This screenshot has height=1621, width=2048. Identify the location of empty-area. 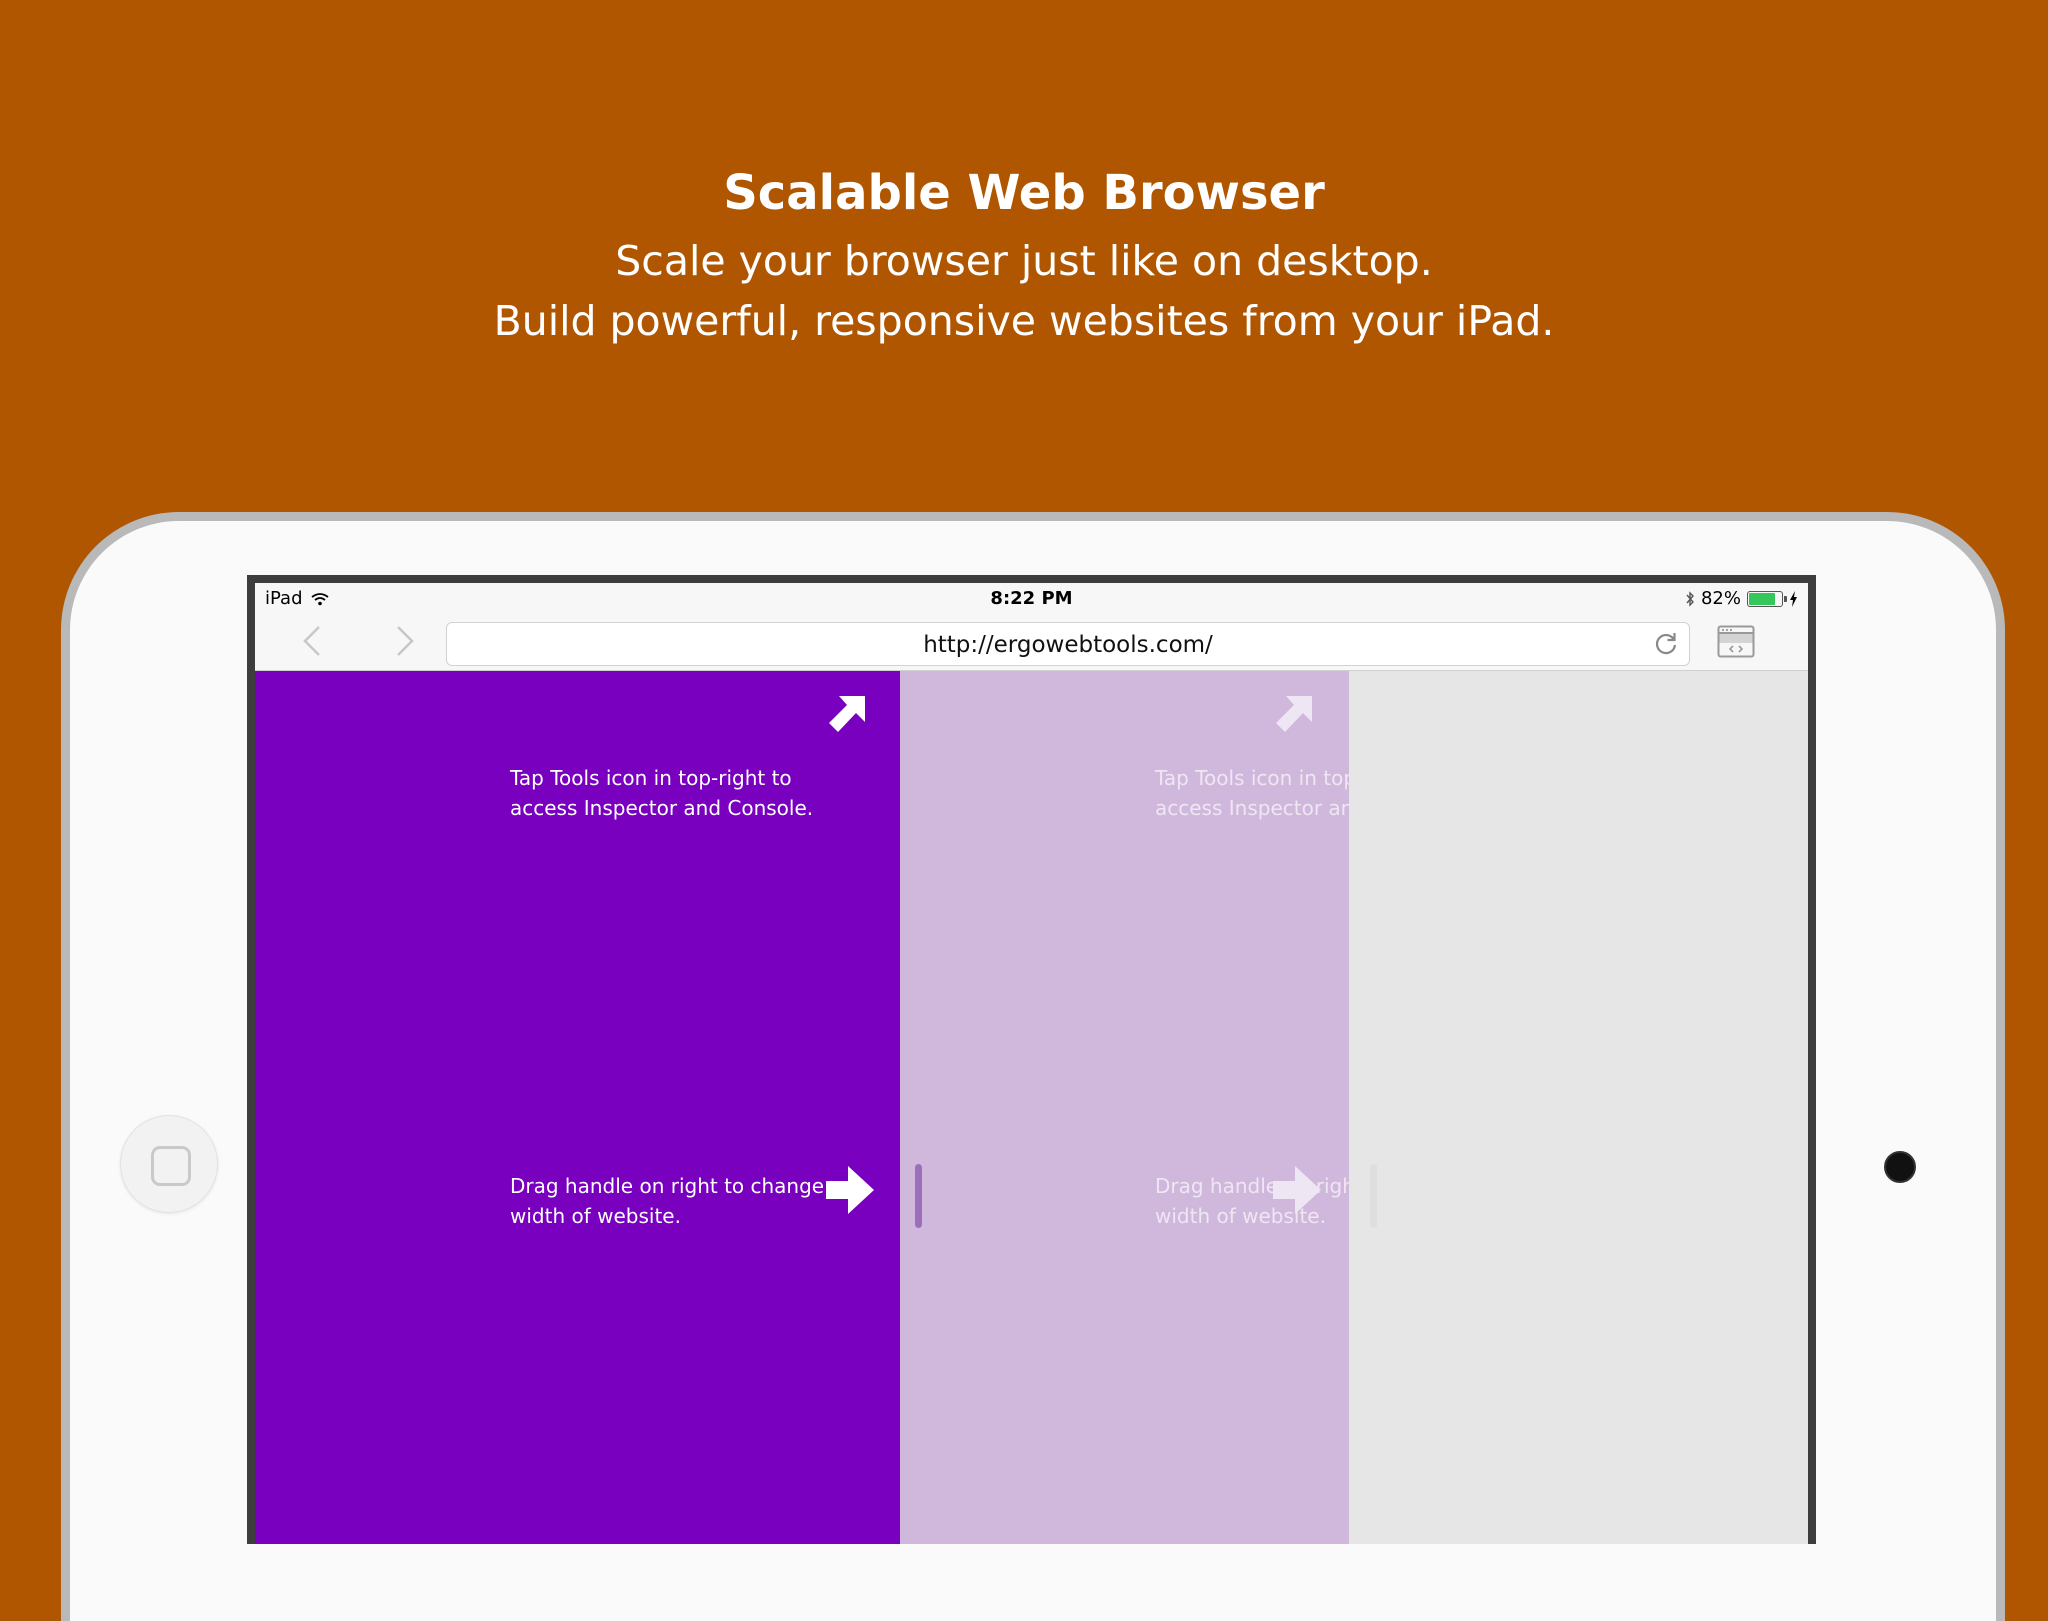
(1578, 1107).